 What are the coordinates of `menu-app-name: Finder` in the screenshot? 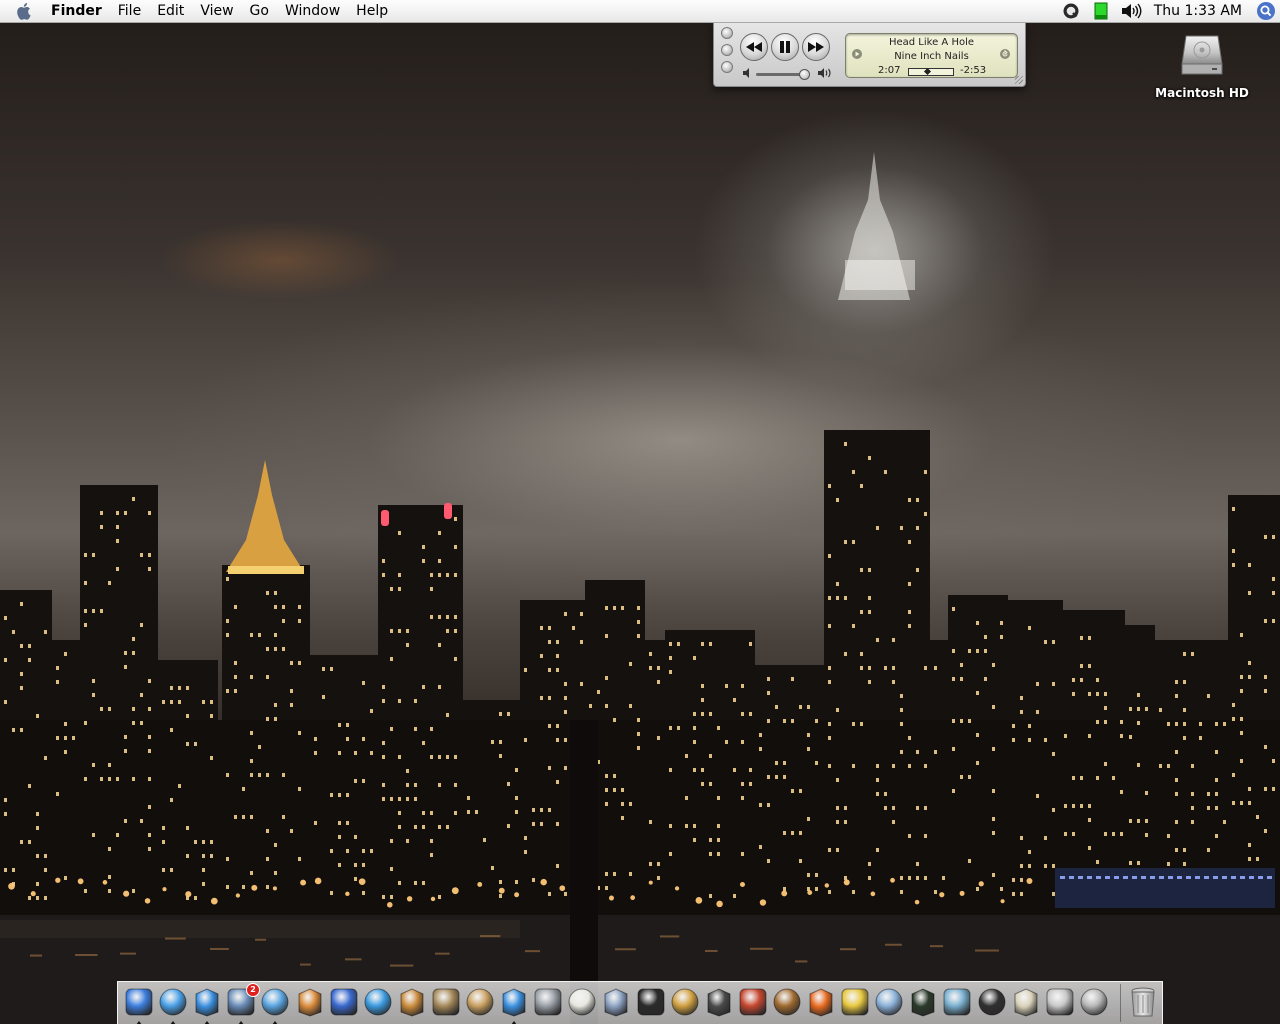 It's located at (76, 11).